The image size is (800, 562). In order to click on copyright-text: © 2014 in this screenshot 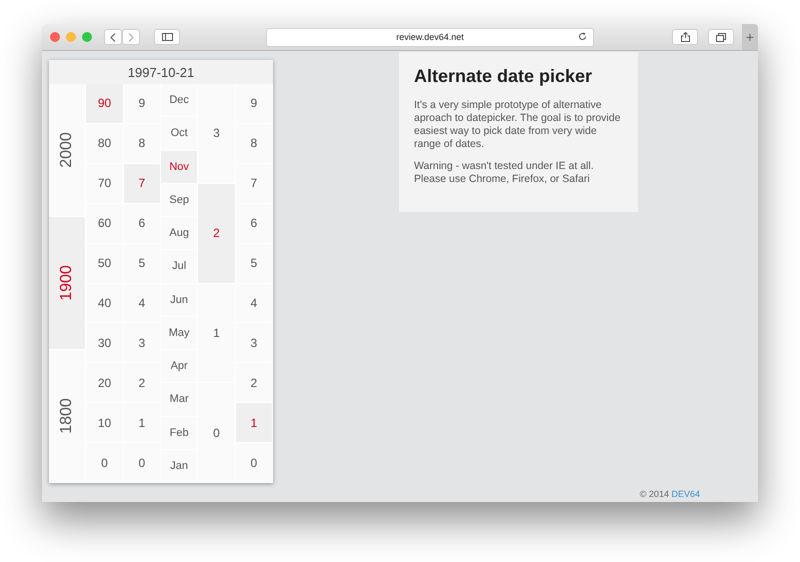, I will do `click(654, 494)`.